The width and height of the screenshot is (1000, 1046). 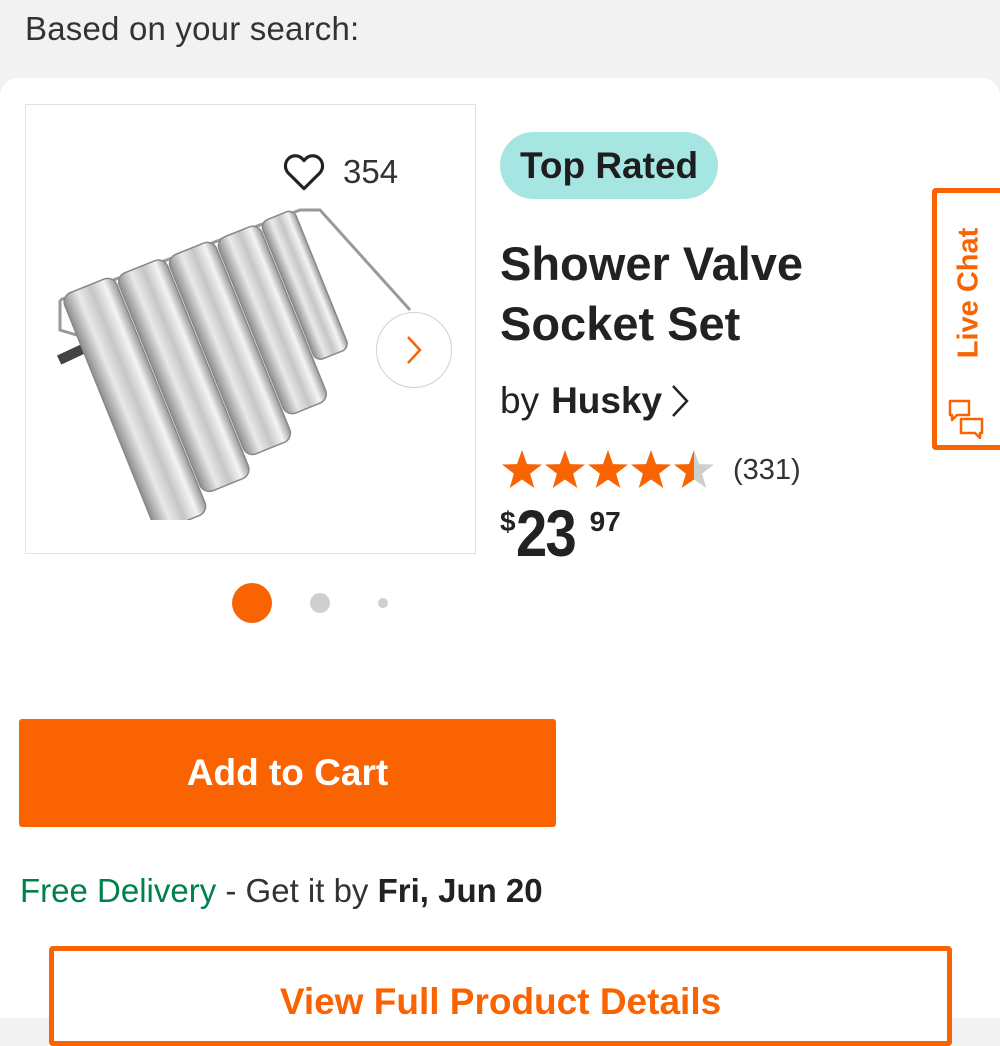 What do you see at coordinates (118, 890) in the screenshot?
I see `free-delivery-label: Free Delivery` at bounding box center [118, 890].